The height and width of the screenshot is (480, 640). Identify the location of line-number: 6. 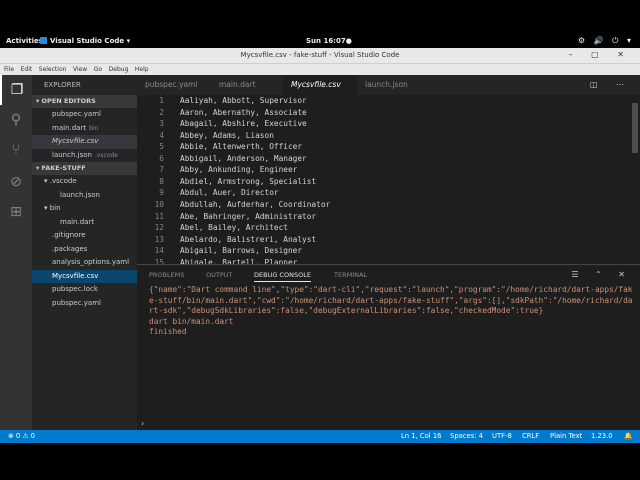
(161, 158).